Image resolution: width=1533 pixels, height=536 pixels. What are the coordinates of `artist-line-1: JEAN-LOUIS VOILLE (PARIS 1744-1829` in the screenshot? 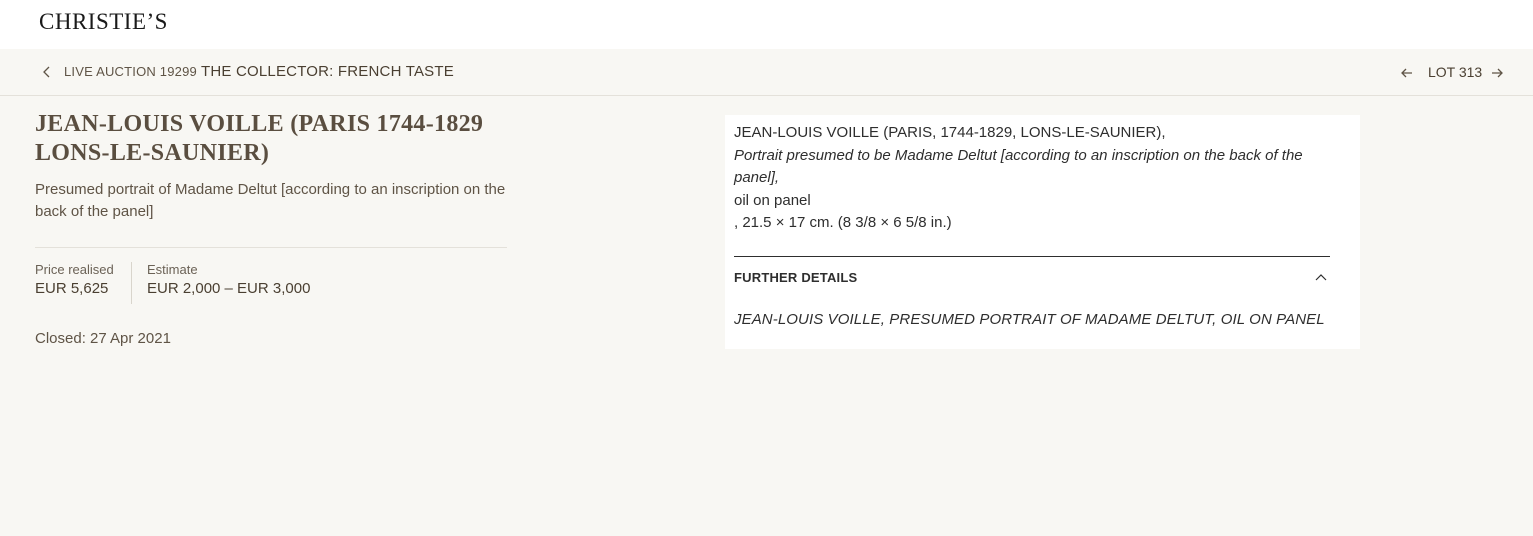 It's located at (259, 124).